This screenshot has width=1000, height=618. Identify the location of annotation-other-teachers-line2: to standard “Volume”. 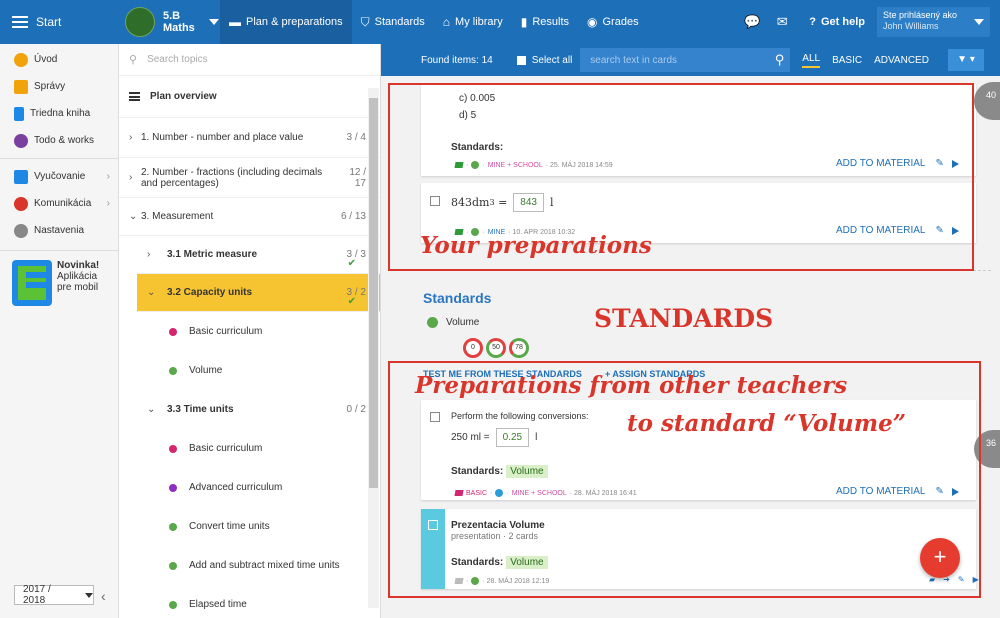
(766, 423).